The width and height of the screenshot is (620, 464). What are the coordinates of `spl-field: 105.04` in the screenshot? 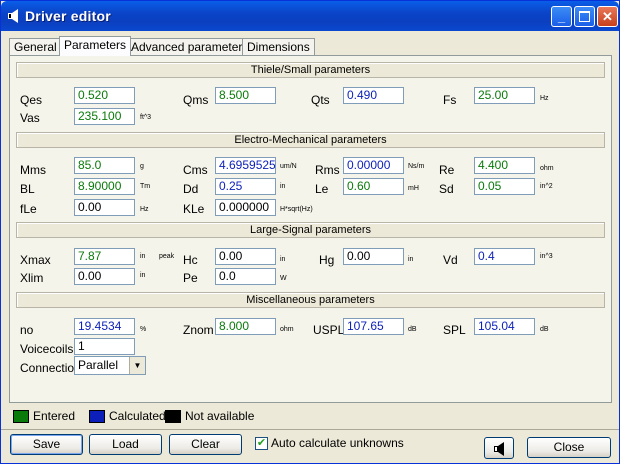 It's located at (504, 326).